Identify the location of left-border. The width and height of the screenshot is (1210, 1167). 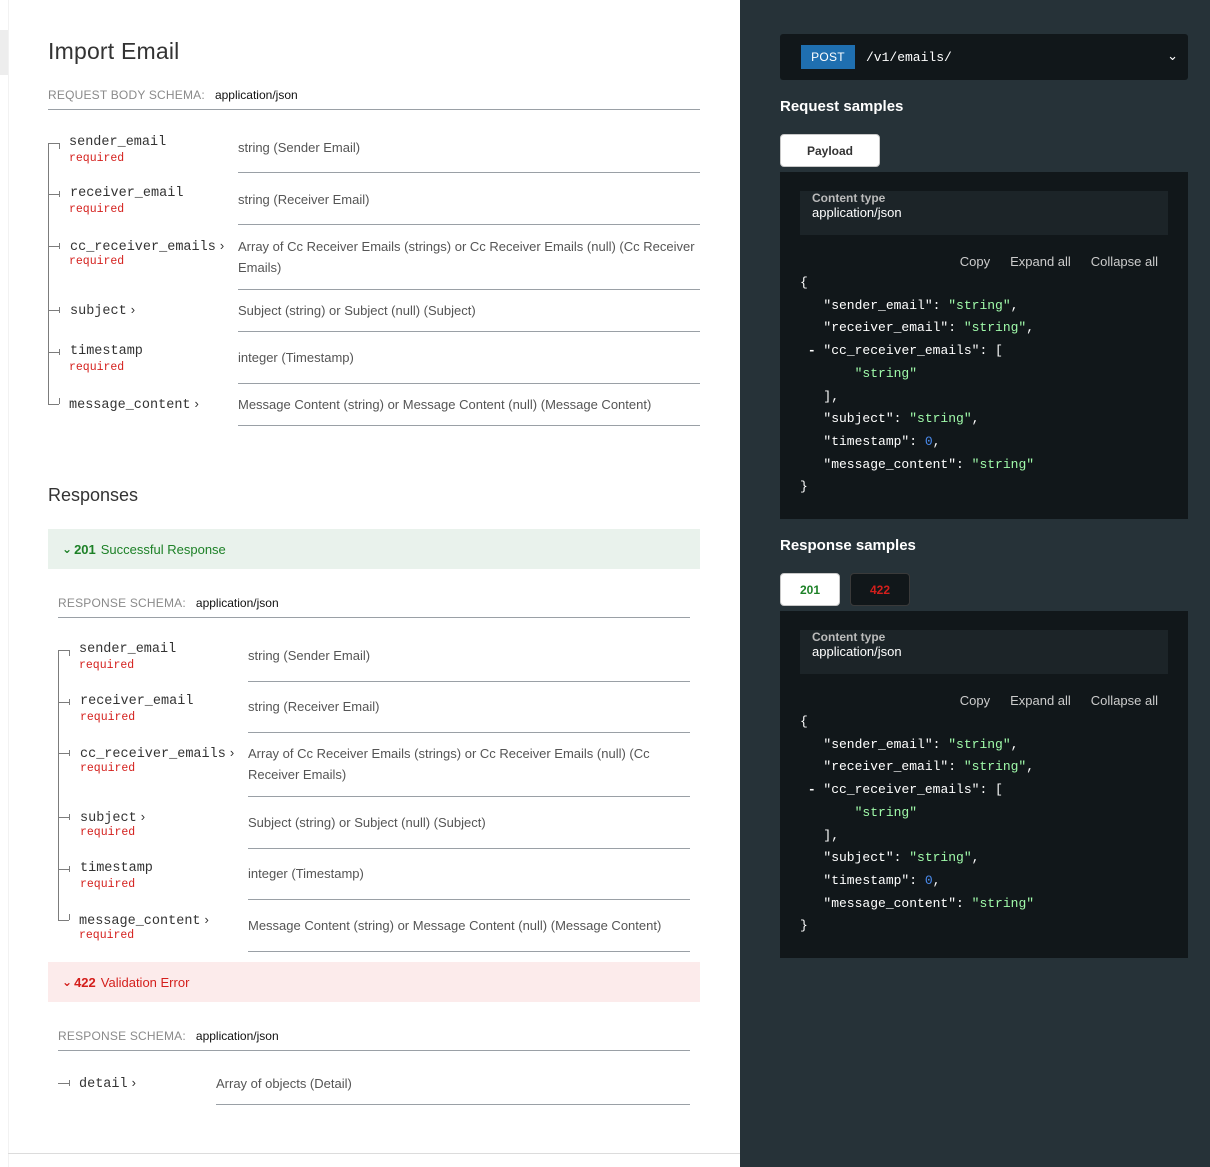
(8, 583).